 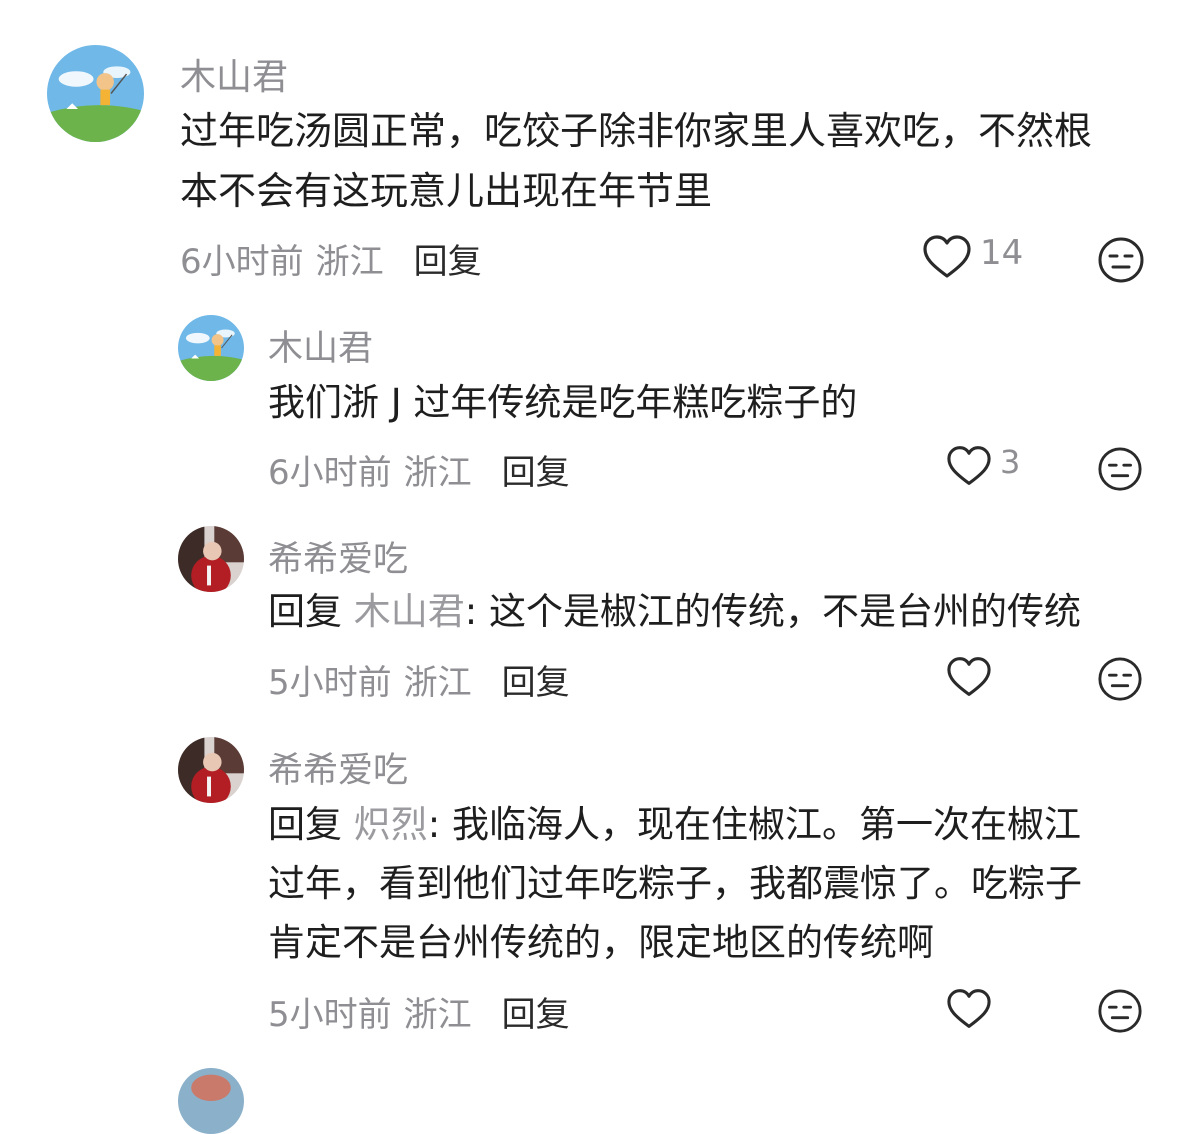 What do you see at coordinates (636, 131) in the screenshot?
I see `comment-text-line: 过年吃汤圆正常，吃饺子除非你家里人喜欢吃，不然根` at bounding box center [636, 131].